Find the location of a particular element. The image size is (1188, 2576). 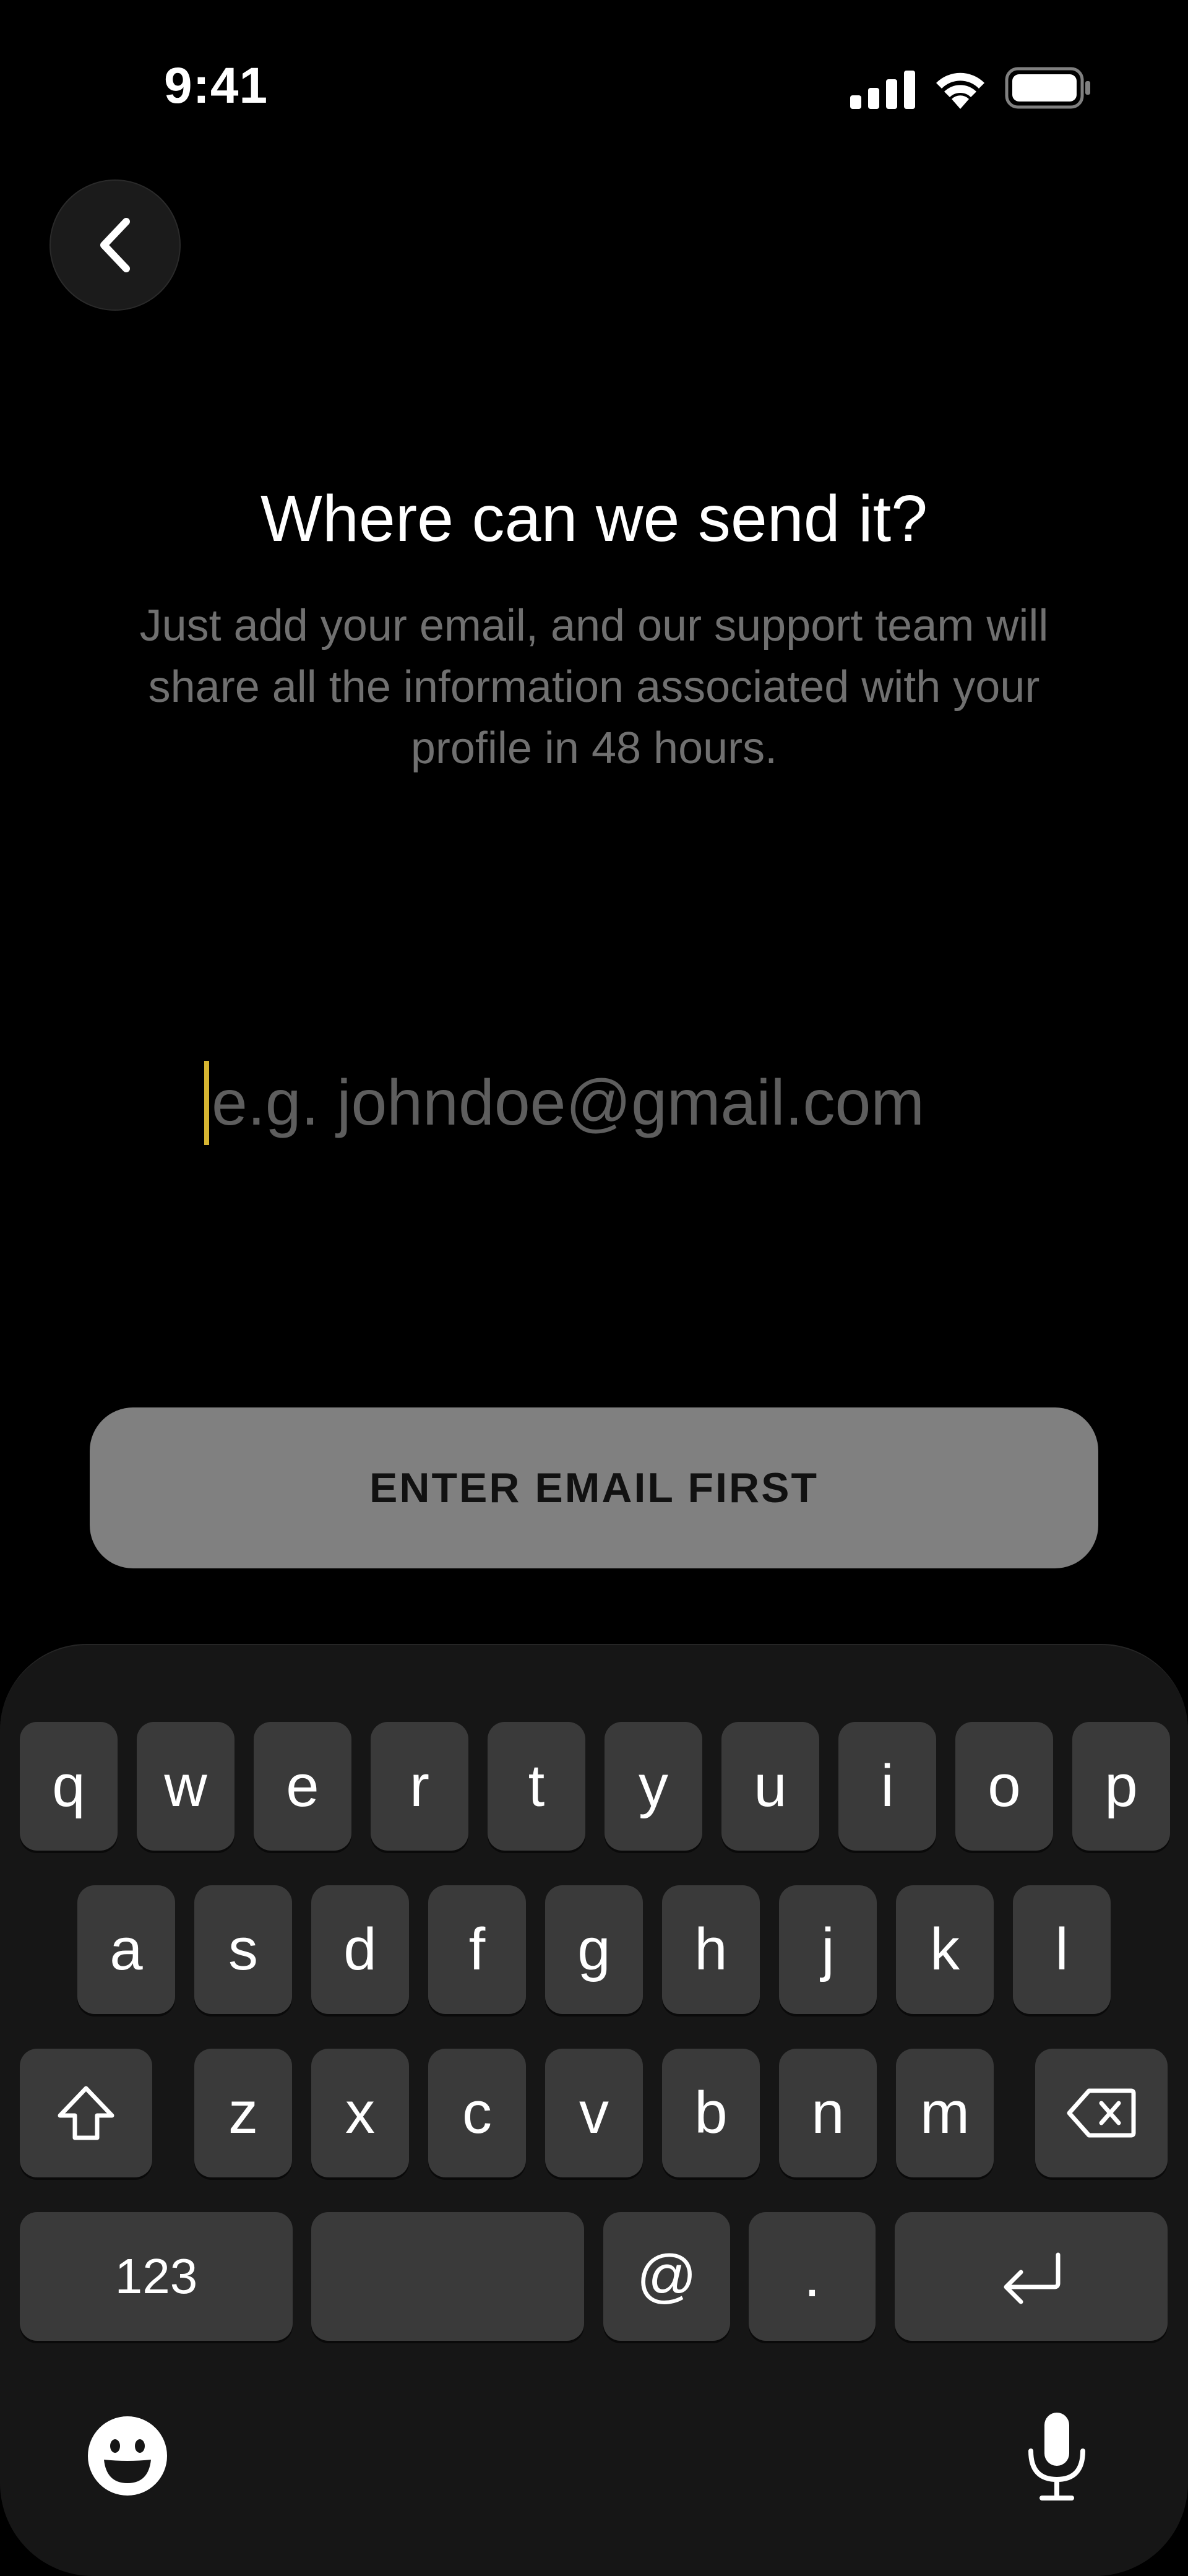

key-v: v is located at coordinates (594, 2113).